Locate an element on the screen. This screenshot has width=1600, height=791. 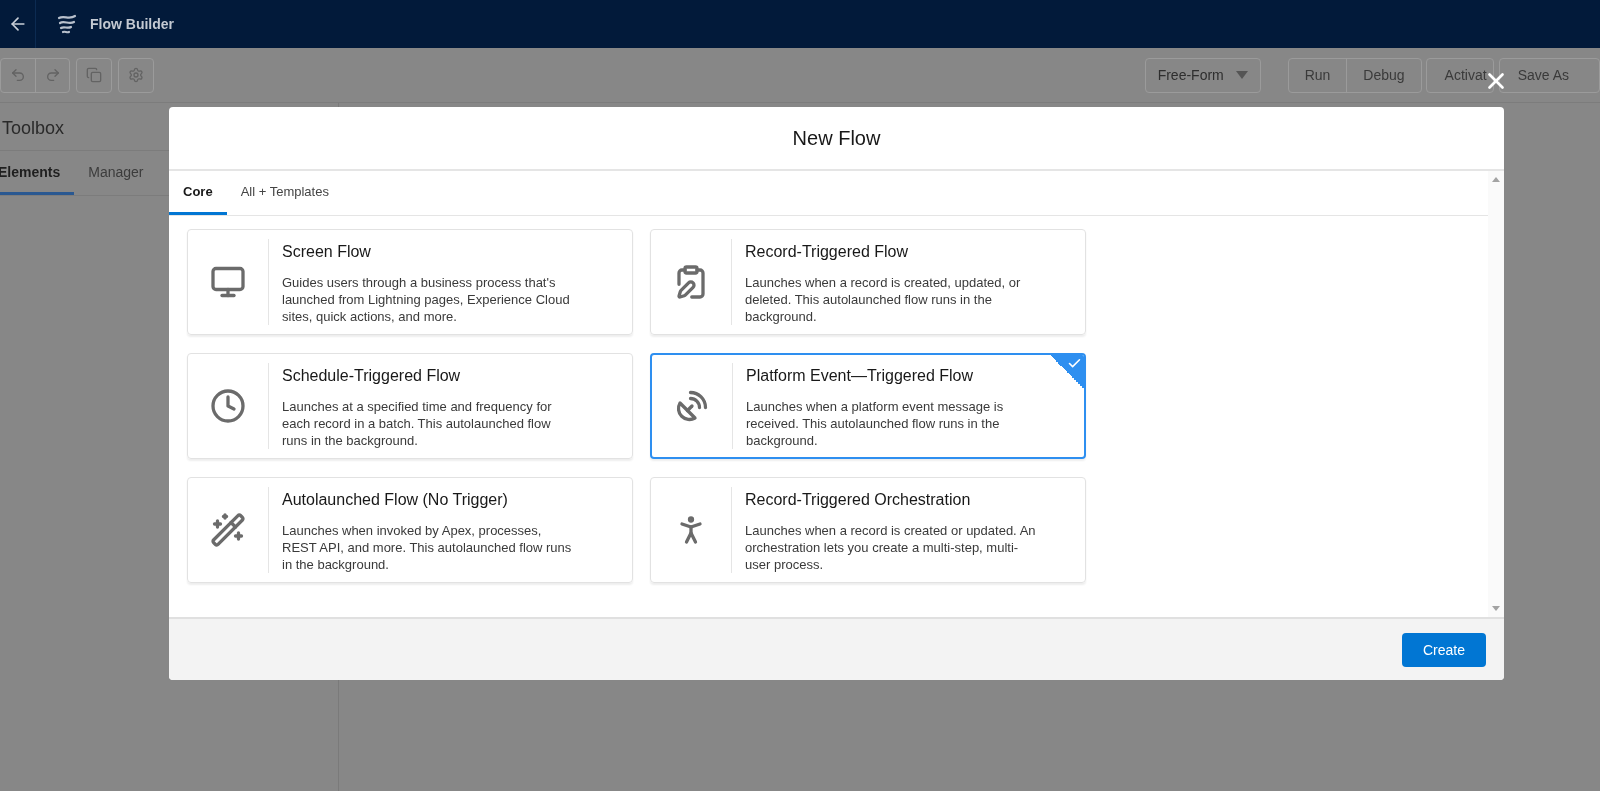
flow-type-card: Schedule-Triggered Flow Launches at a specified time and frequency for each record in a batch. This autolaunched flow runs in the background. is located at coordinates (410, 406).